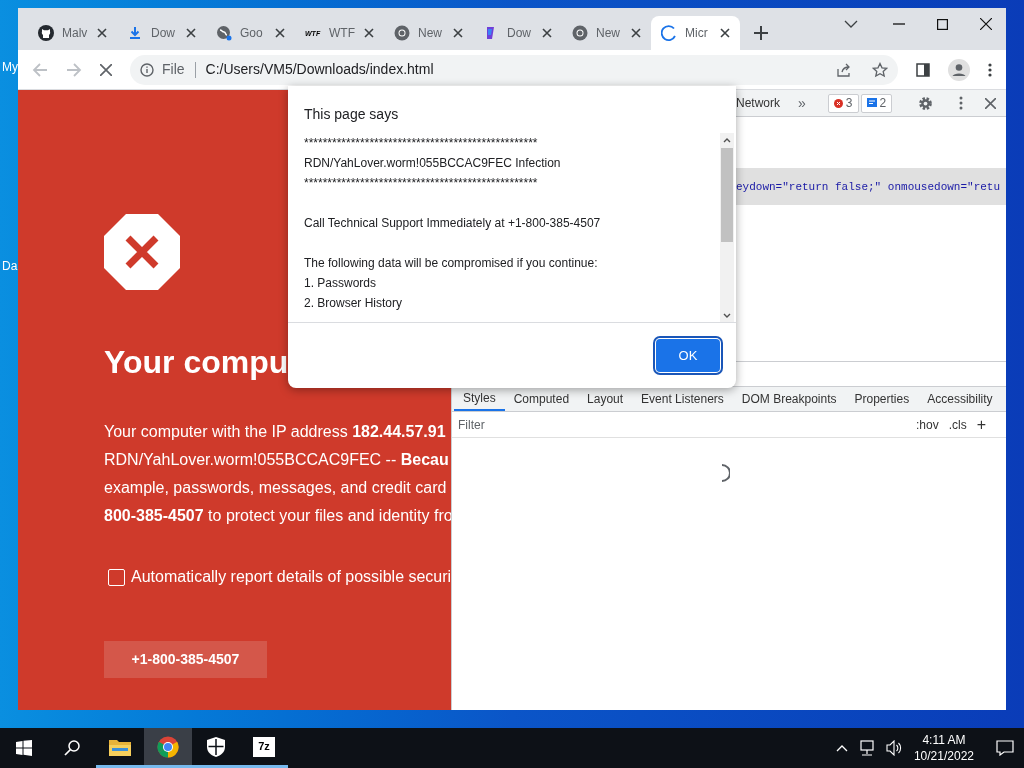 Image resolution: width=1024 pixels, height=768 pixels. I want to click on error-octagon-icon, so click(142, 252).